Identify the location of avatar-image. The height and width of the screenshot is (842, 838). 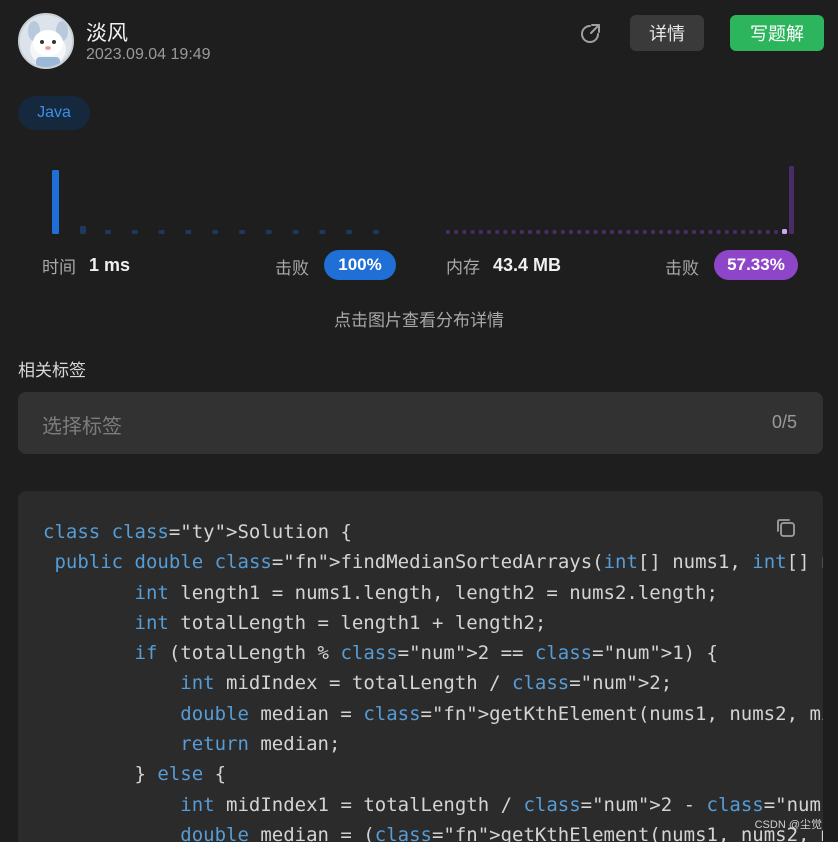
(46, 41).